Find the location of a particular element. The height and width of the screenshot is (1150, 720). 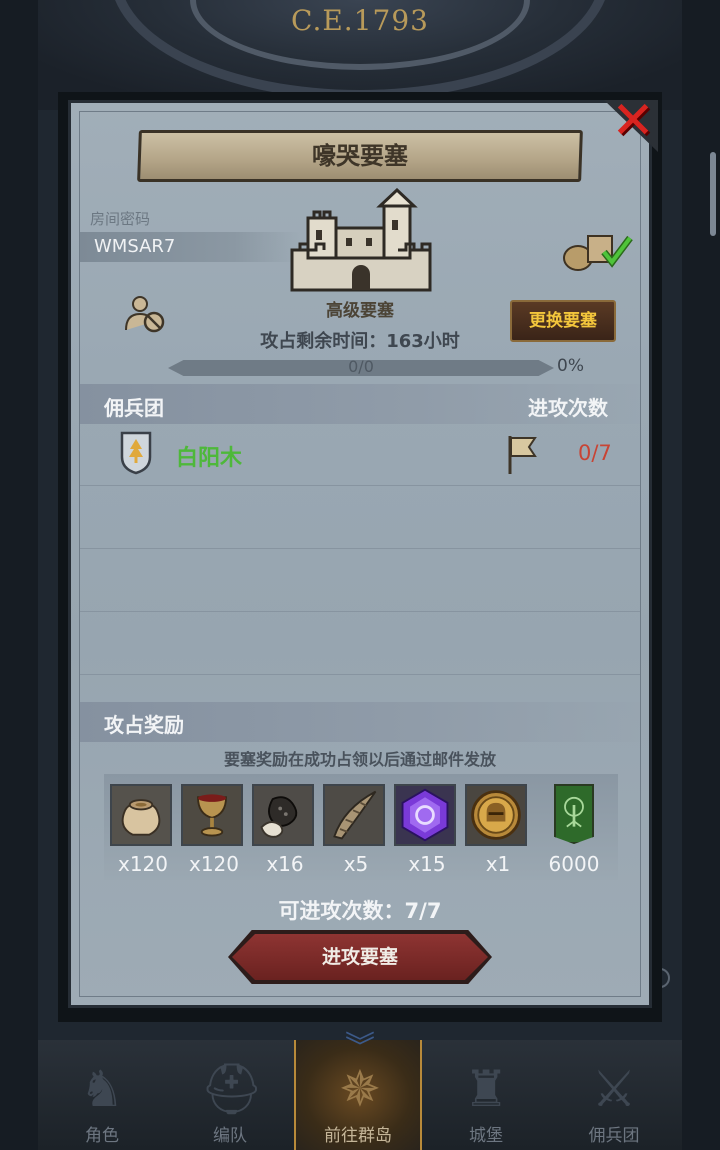

no-visitor-icon is located at coordinates (146, 314).